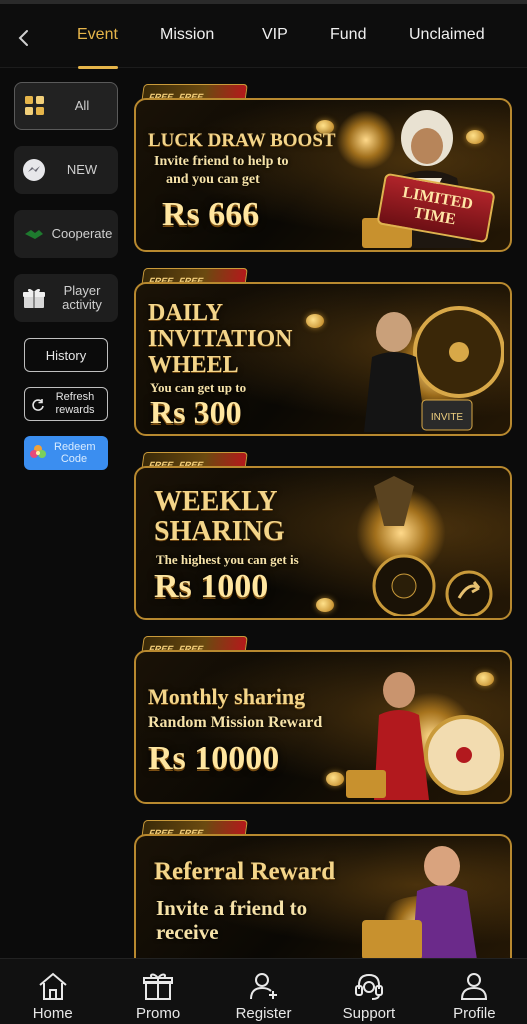  I want to click on banner-title: DAILY, so click(186, 313).